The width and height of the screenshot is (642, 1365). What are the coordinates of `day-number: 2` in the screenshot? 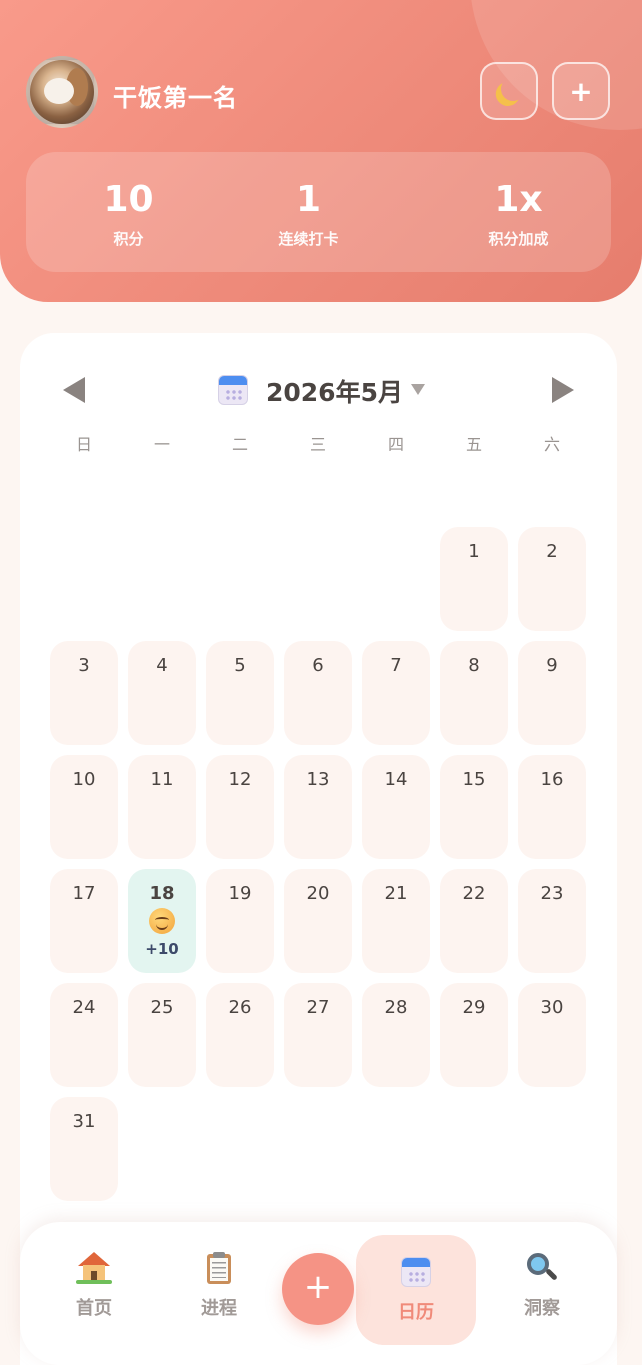 It's located at (552, 551).